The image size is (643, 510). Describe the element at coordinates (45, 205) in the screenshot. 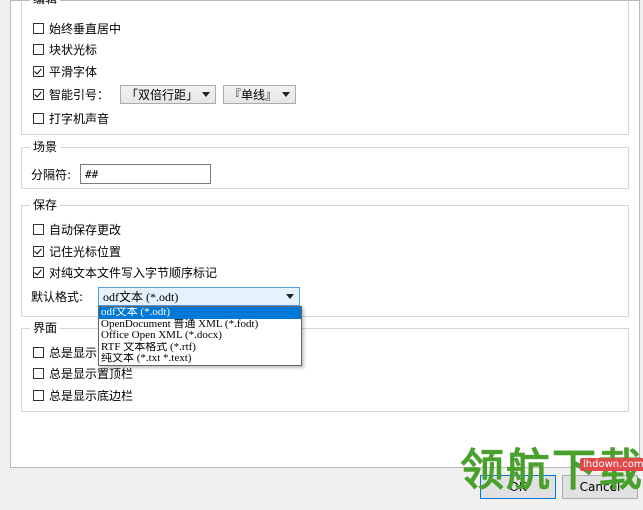

I see `save-group-title: 保存` at that location.